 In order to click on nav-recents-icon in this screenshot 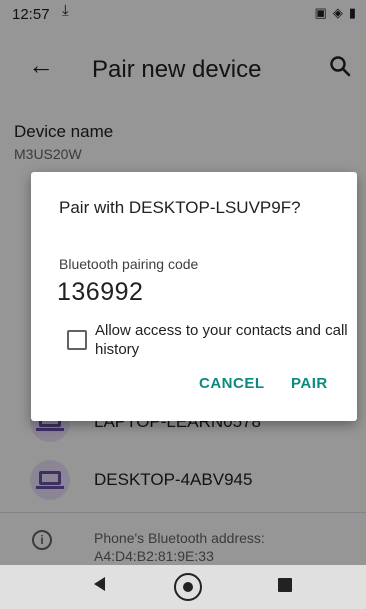, I will do `click(285, 585)`.